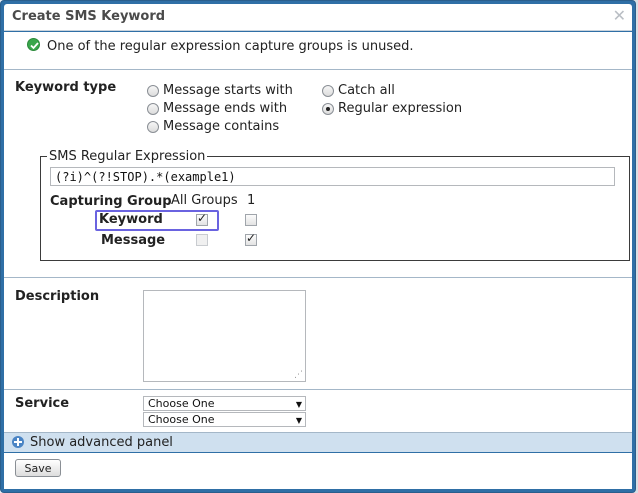 This screenshot has height=493, width=638. Describe the element at coordinates (181, 419) in the screenshot. I see `service-select-2-value: Choose One` at that location.